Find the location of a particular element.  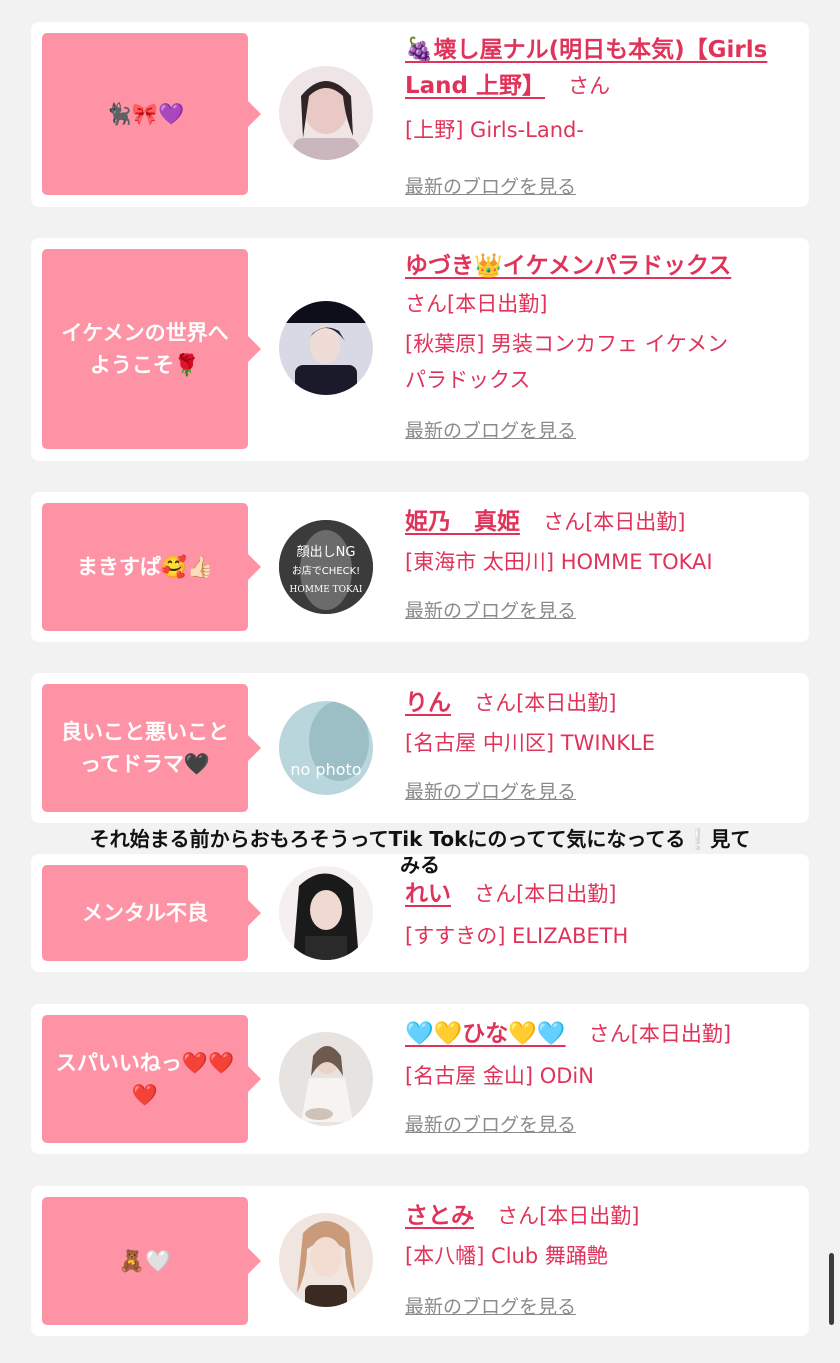

comment-bubble: メンタル不良 is located at coordinates (151, 913).